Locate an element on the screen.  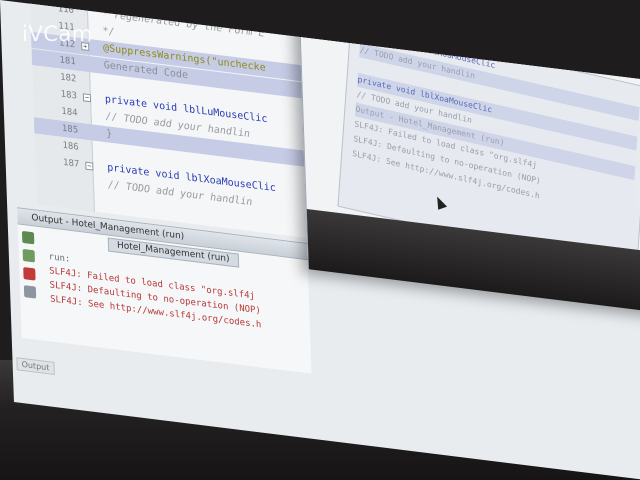
code-text: * This method is called fro is located at coordinates (182, 4).